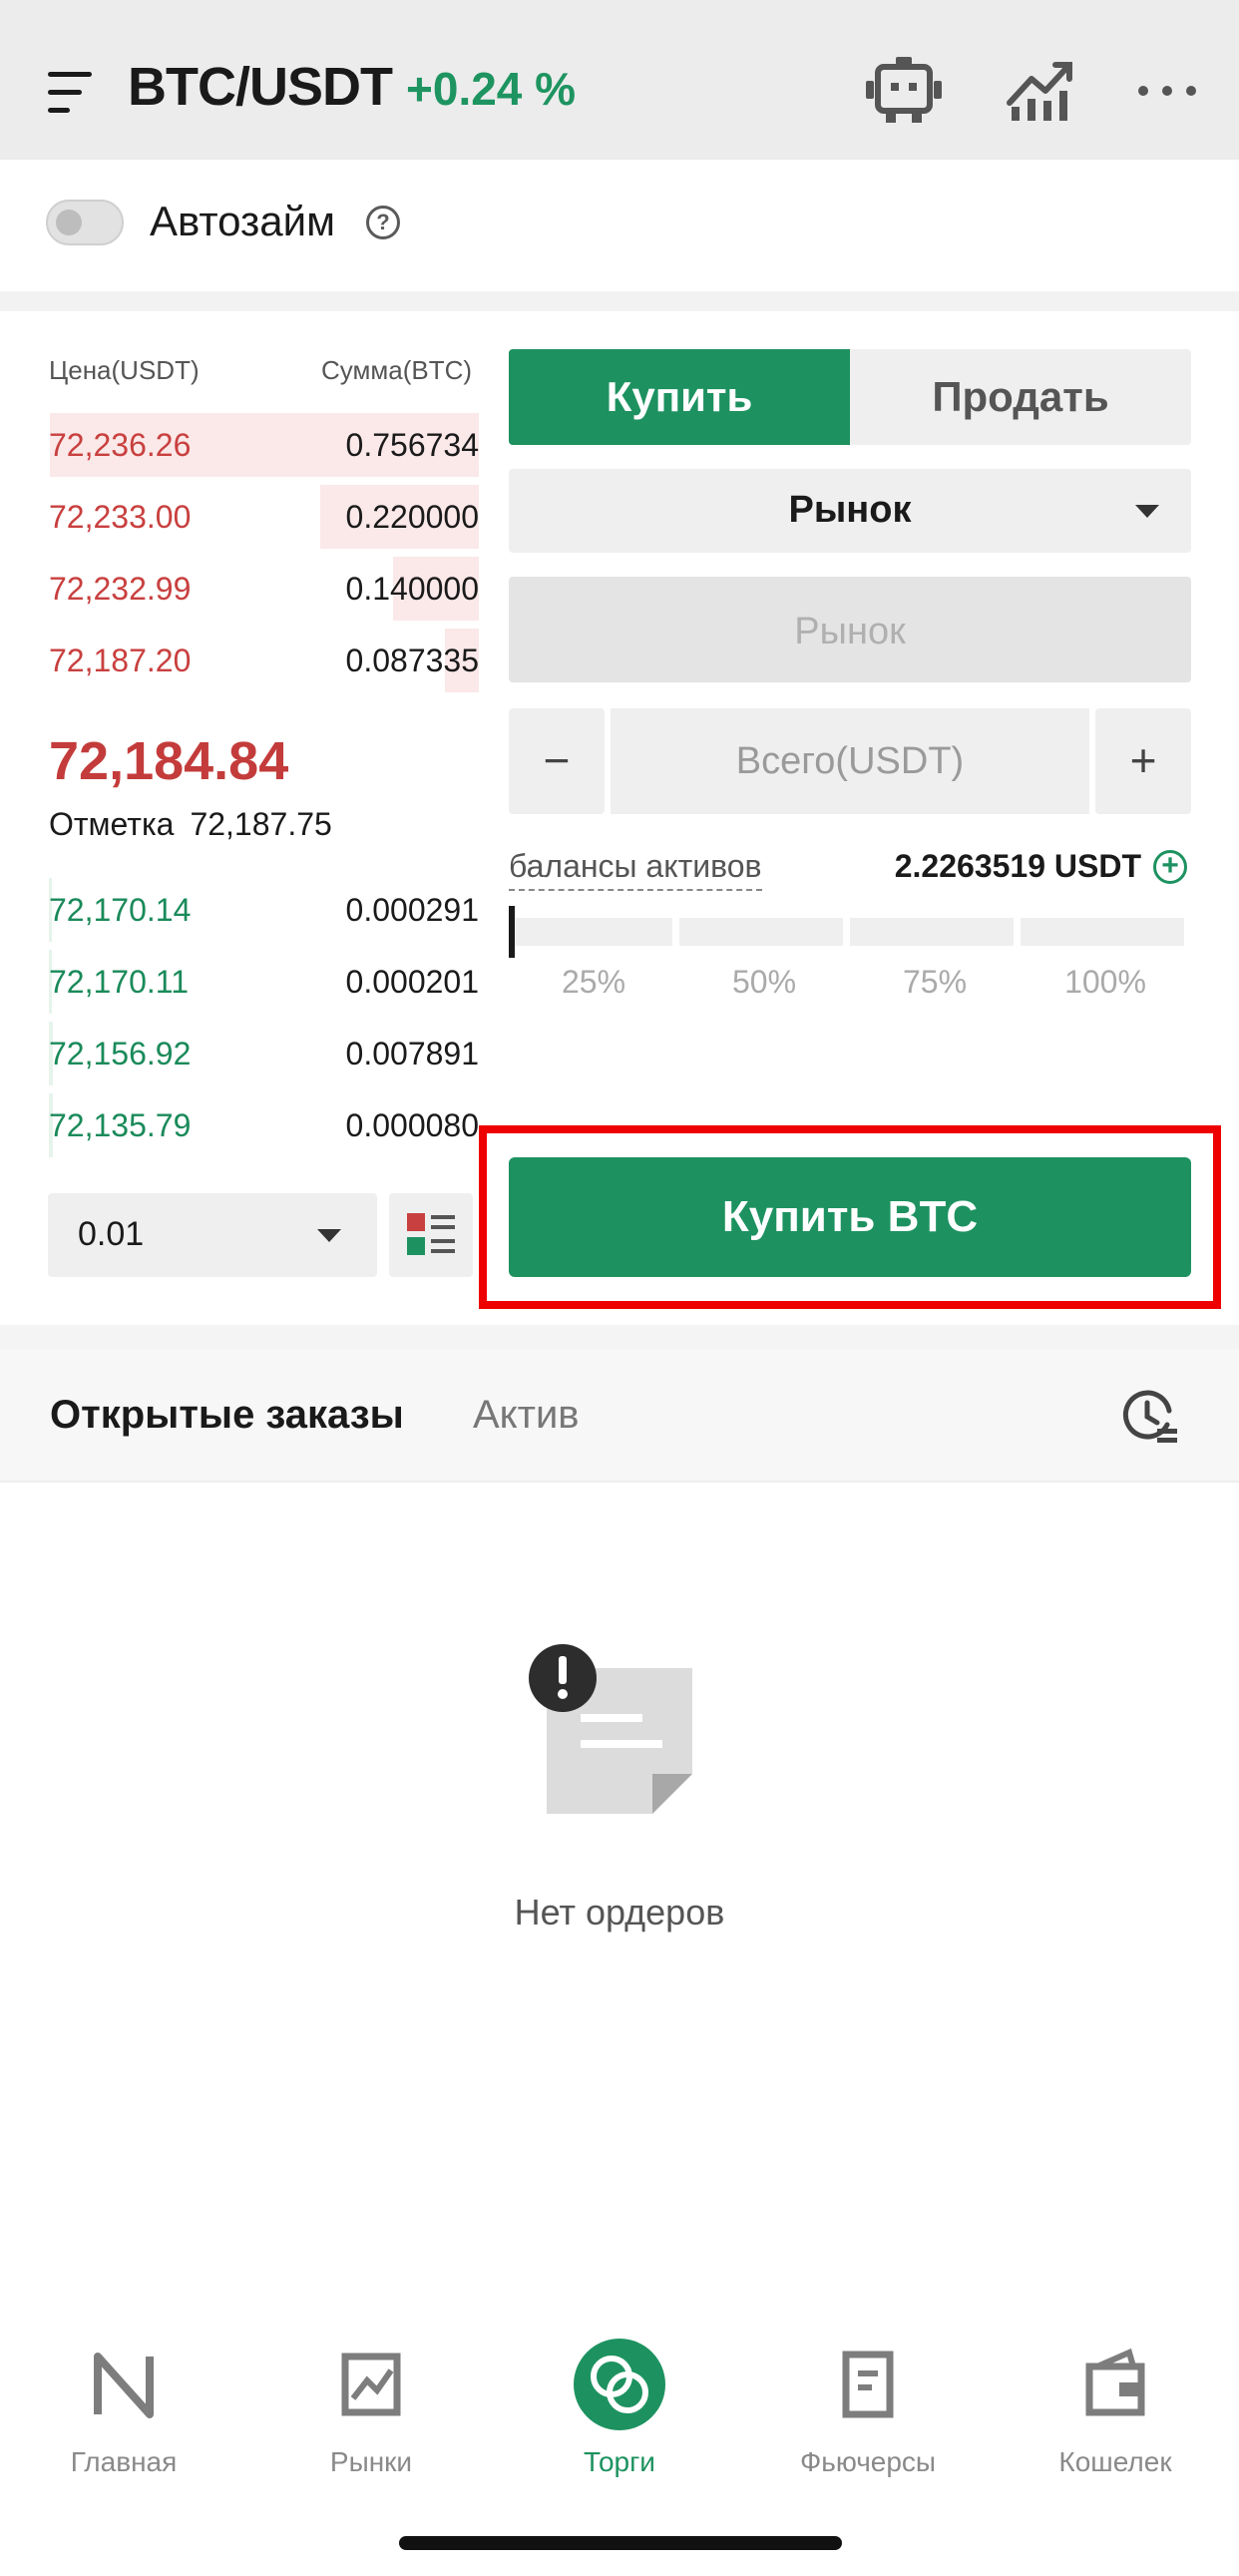 The height and width of the screenshot is (2576, 1239). What do you see at coordinates (412, 660) in the screenshot?
I see `ask-amount: 0.087335` at bounding box center [412, 660].